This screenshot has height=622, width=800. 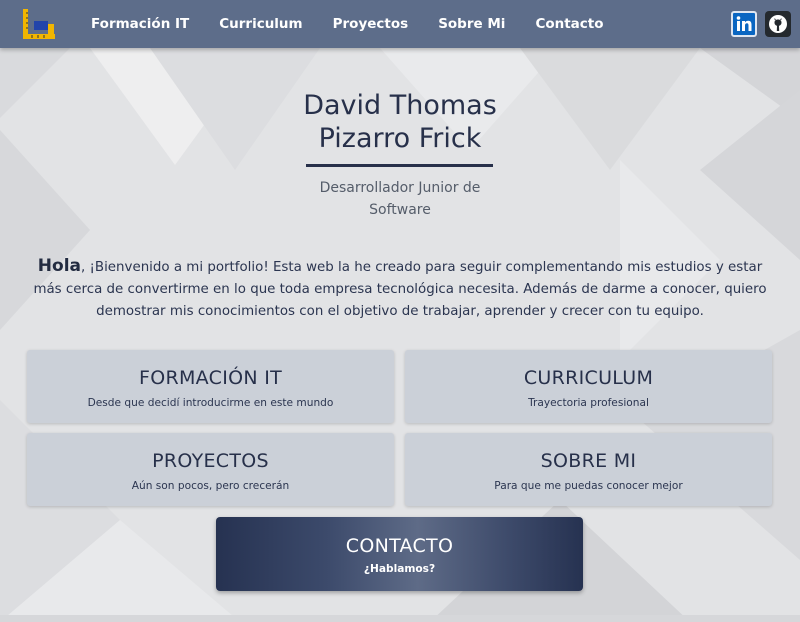 I want to click on logo-icon, so click(x=38, y=24).